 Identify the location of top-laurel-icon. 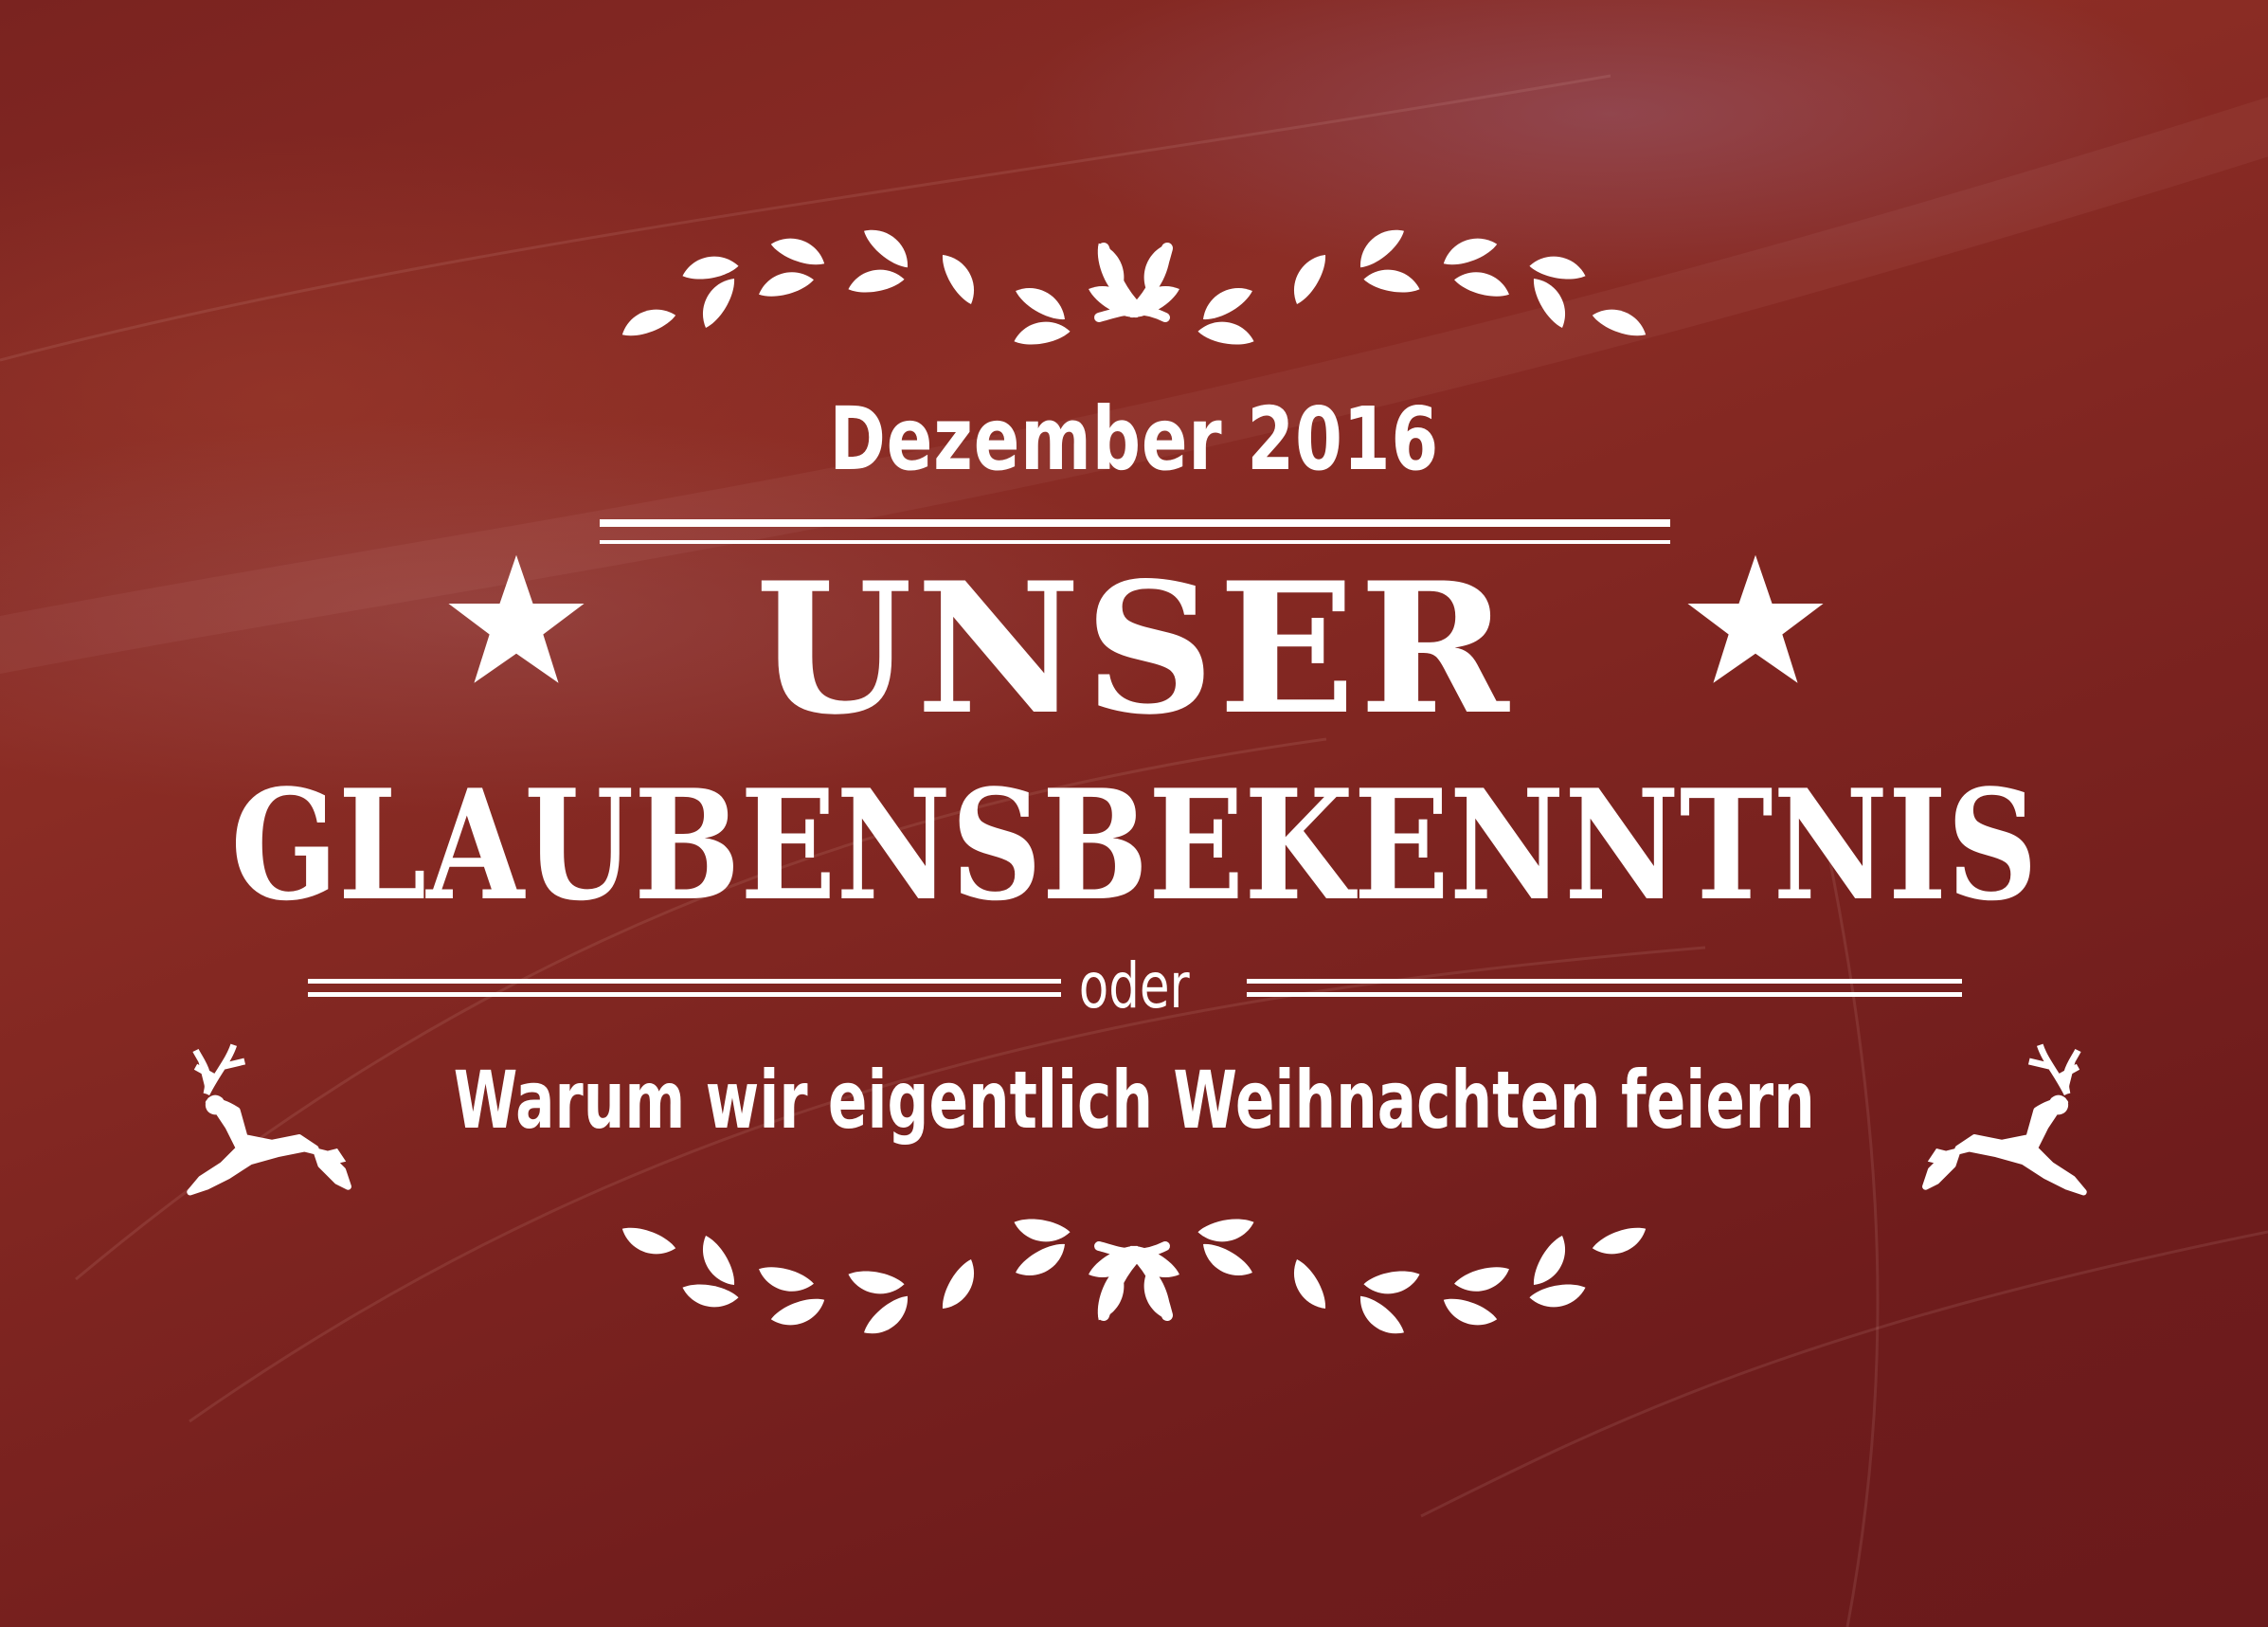
(1134, 284).